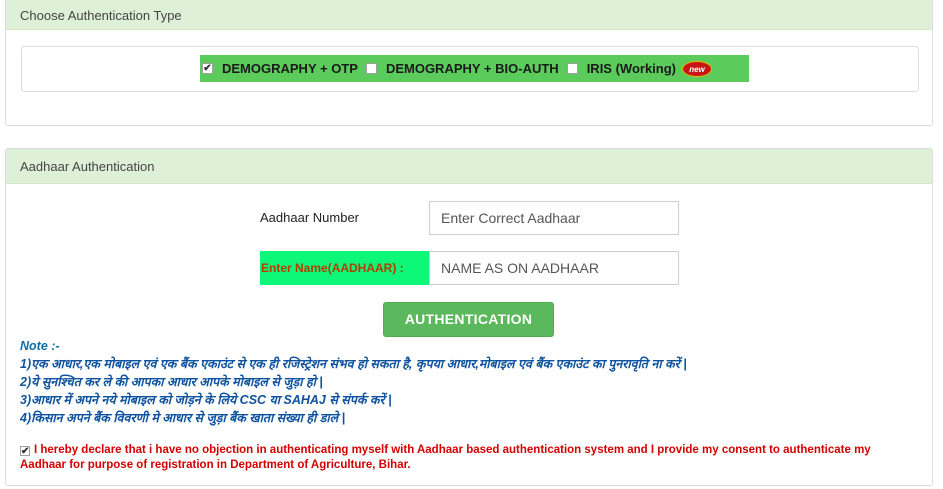 The width and height of the screenshot is (943, 489). What do you see at coordinates (309, 217) in the screenshot?
I see `aadhaar-number-label: Aadhaar Number` at bounding box center [309, 217].